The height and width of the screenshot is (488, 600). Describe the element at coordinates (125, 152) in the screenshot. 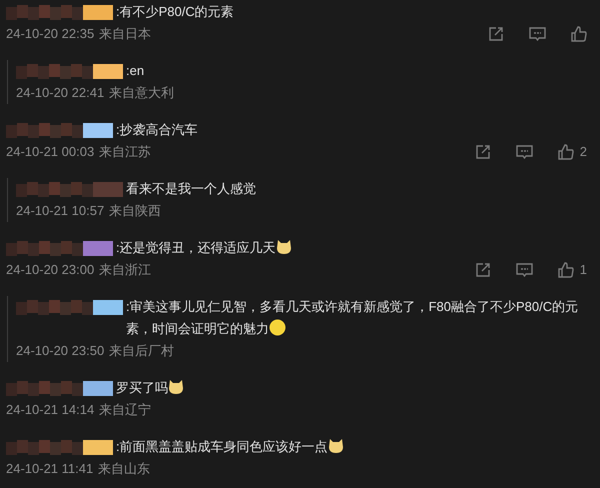

I see `location-text: 来自江苏` at that location.